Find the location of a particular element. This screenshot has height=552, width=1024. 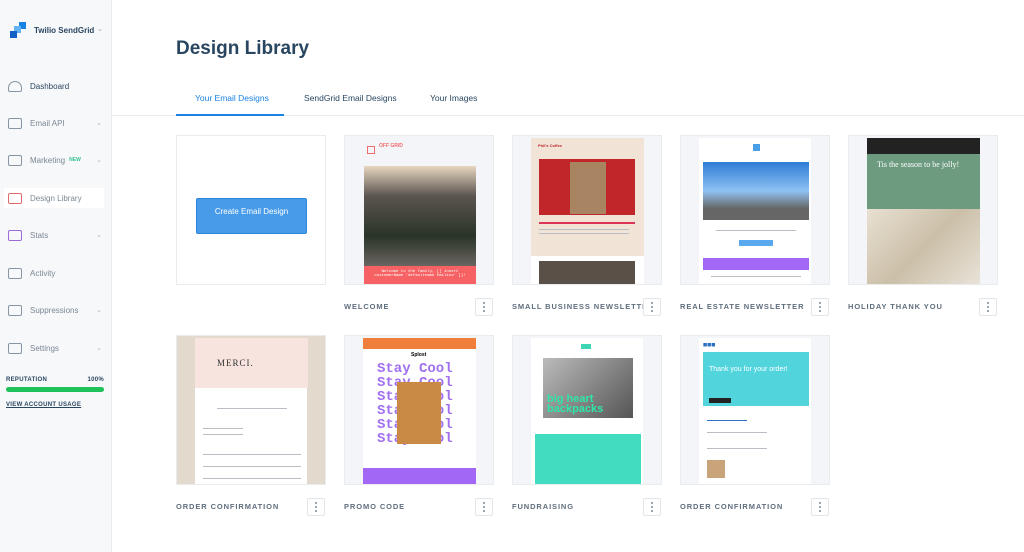

bar-chart-icon is located at coordinates (15, 235).